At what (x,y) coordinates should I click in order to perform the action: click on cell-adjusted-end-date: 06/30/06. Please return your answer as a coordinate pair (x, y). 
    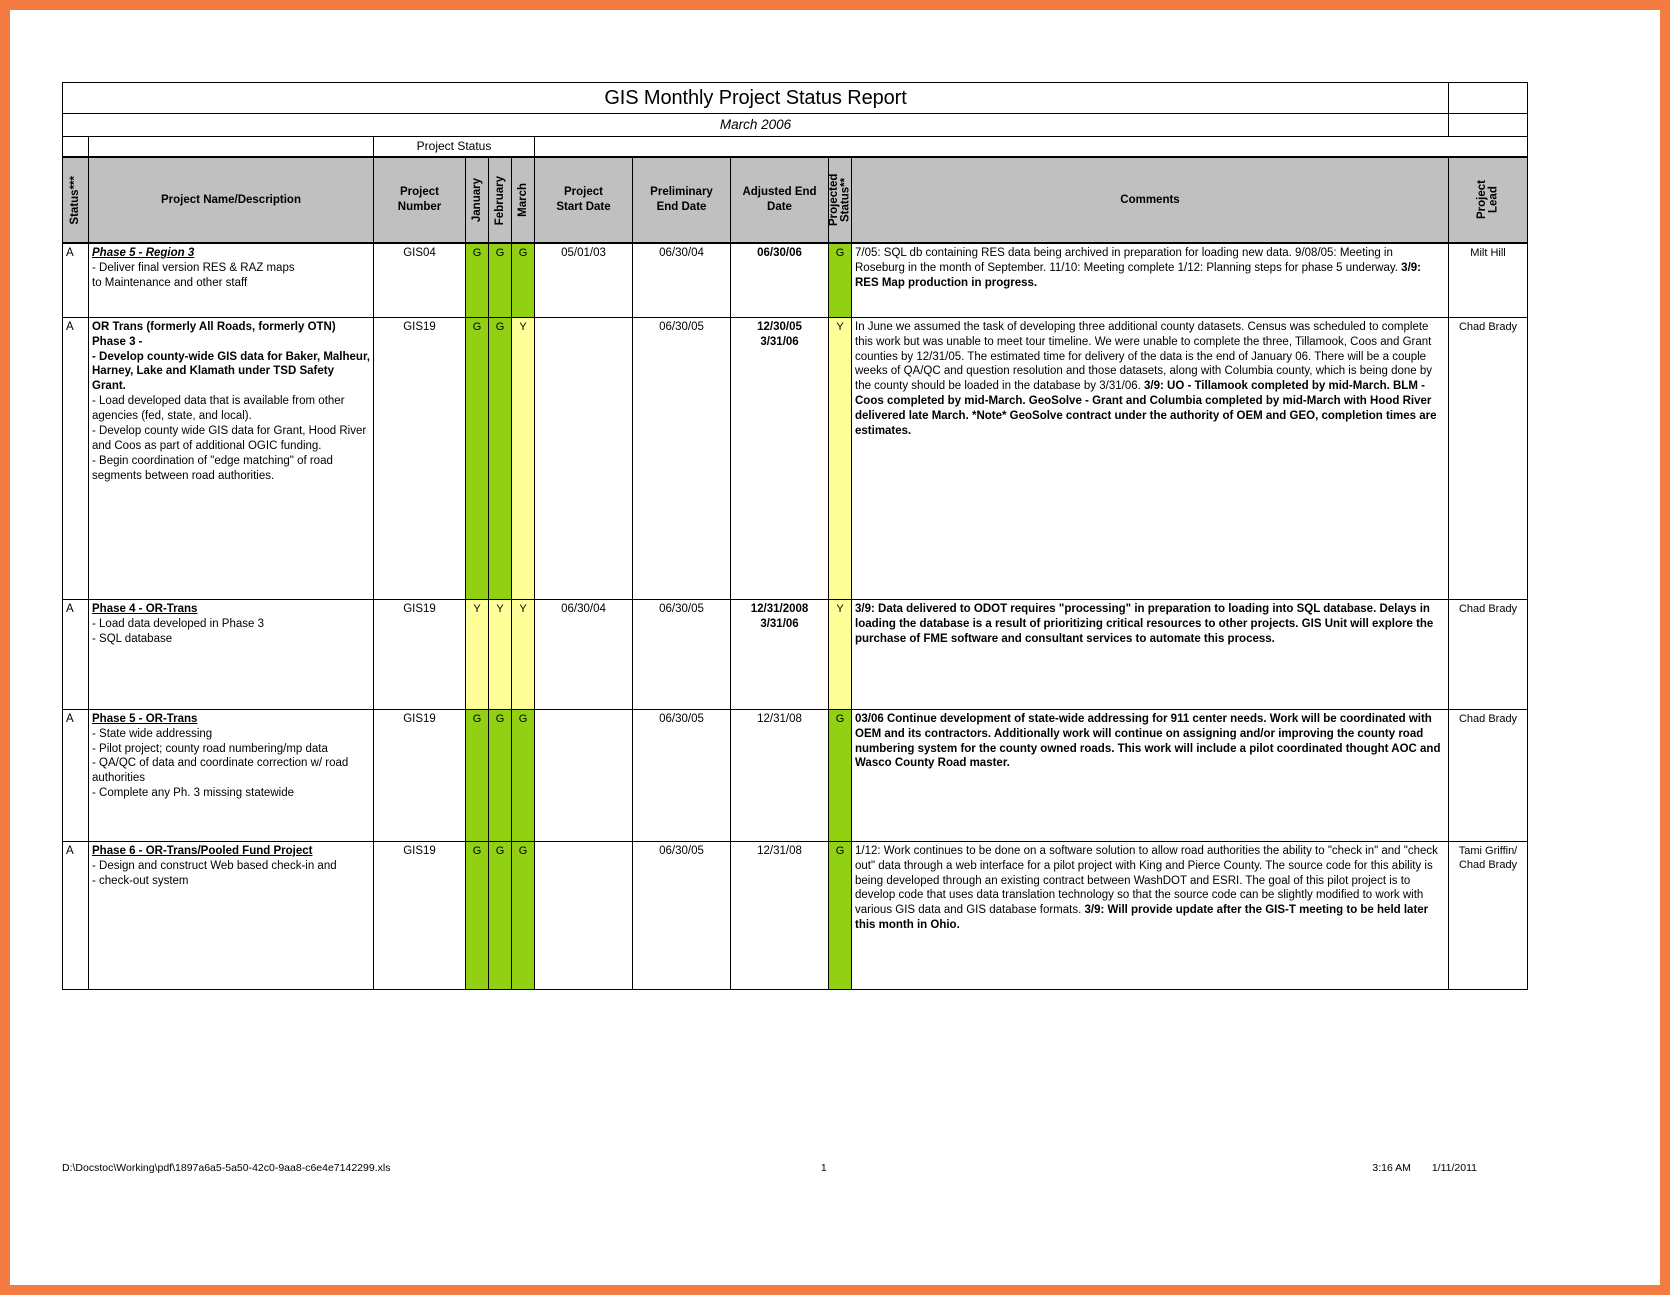
    Looking at the image, I should click on (779, 280).